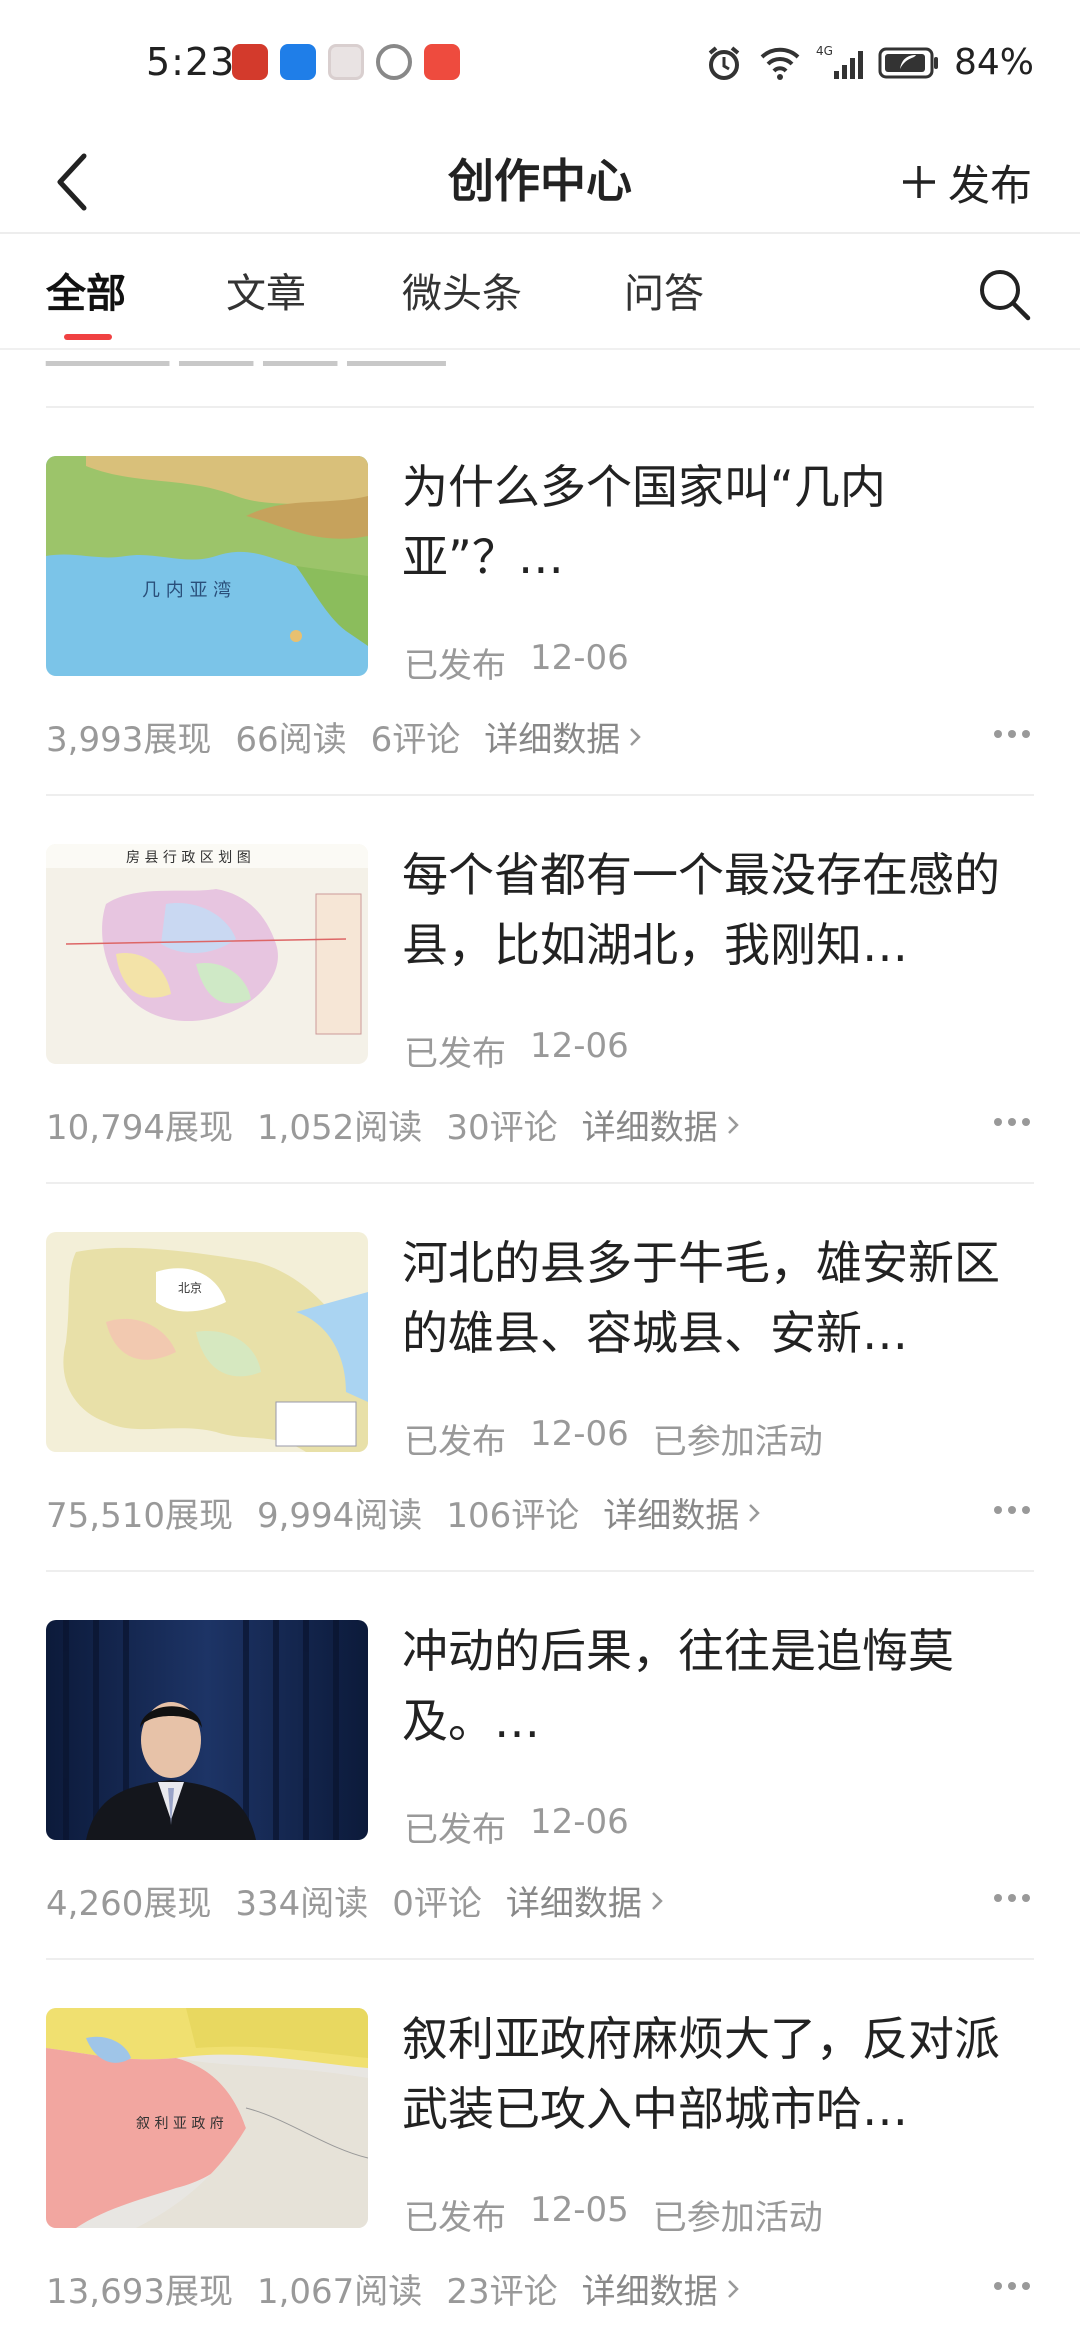 Image resolution: width=1080 pixels, height=2340 pixels. What do you see at coordinates (579, 2210) in the screenshot?
I see `publish-date: 12-05` at bounding box center [579, 2210].